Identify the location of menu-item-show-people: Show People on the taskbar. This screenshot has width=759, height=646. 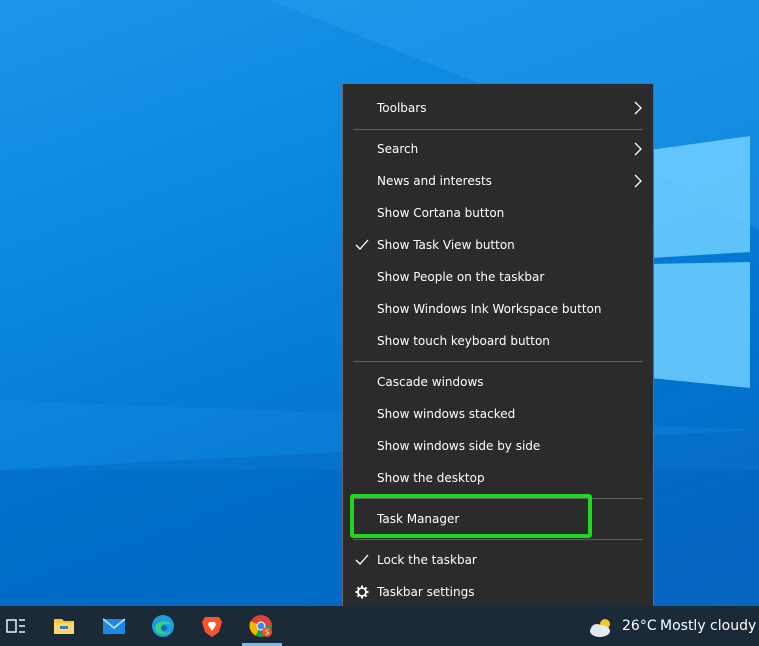
(498, 277).